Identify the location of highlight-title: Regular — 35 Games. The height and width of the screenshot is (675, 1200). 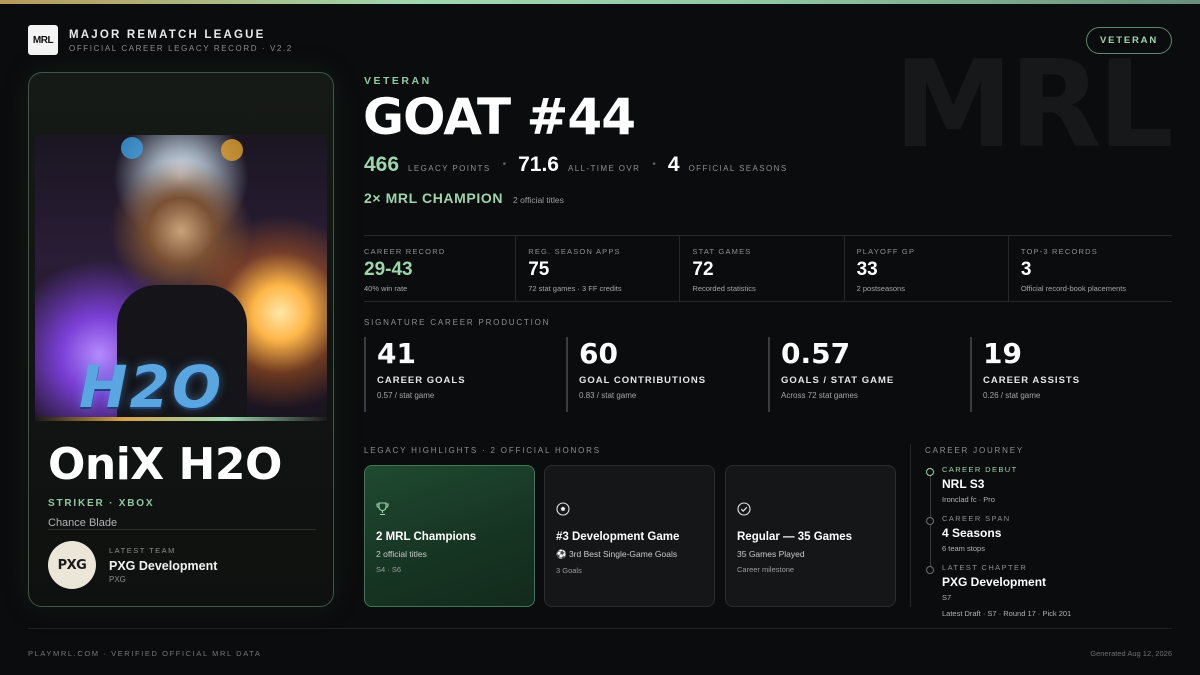
(795, 537).